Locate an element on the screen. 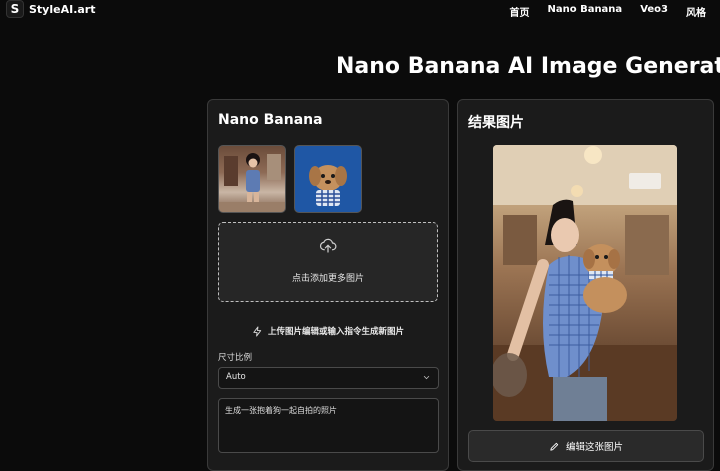  upload-more-images-dropzone: 点击添加更多图片 is located at coordinates (328, 262).